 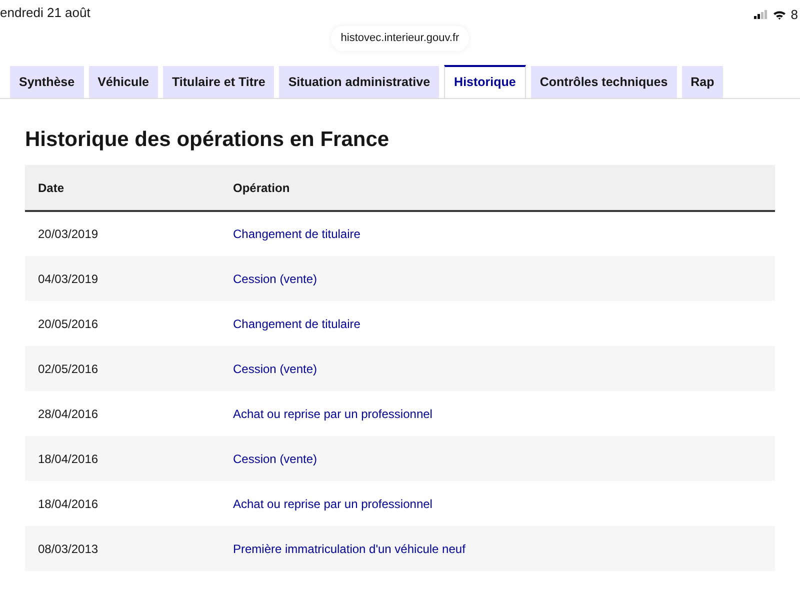 I want to click on date-cell: 28/04/2016, so click(x=122, y=413).